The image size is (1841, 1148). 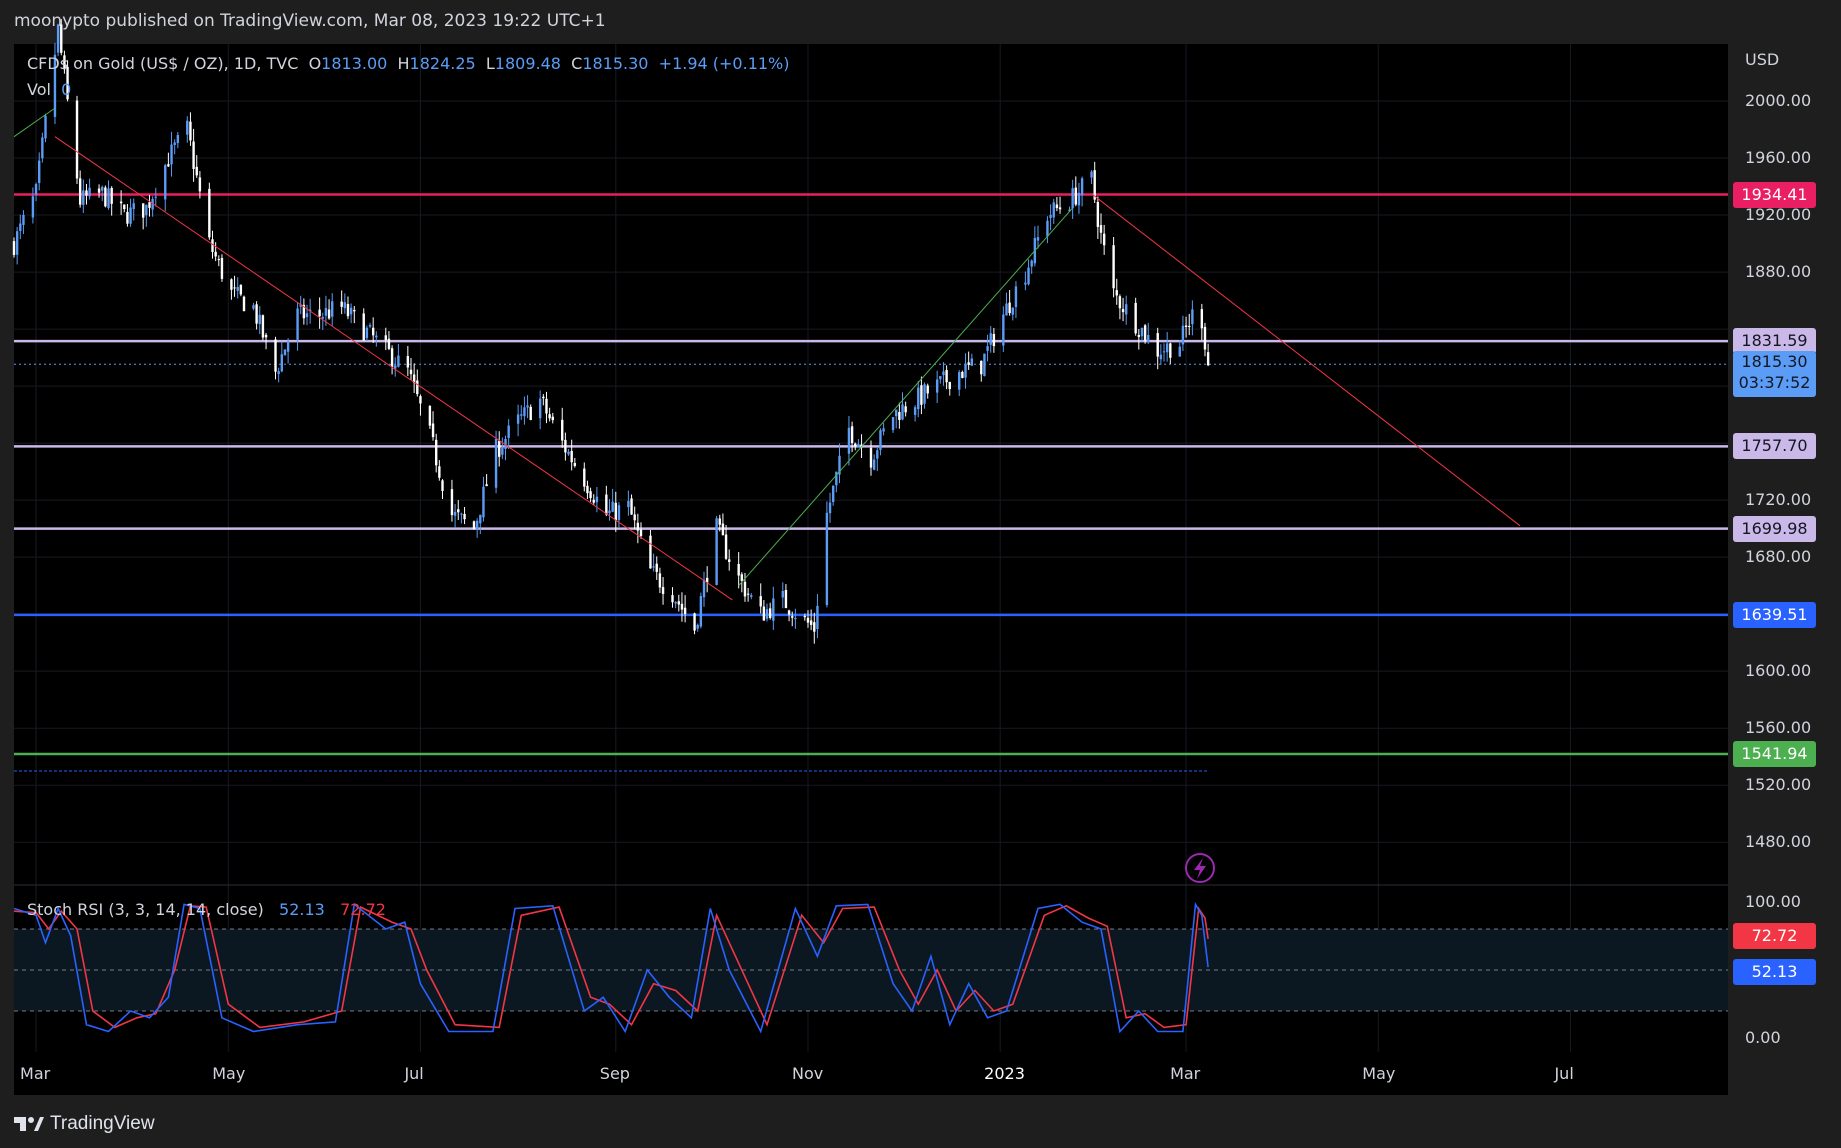 What do you see at coordinates (229, 1073) in the screenshot?
I see `x-tick-label: May` at bounding box center [229, 1073].